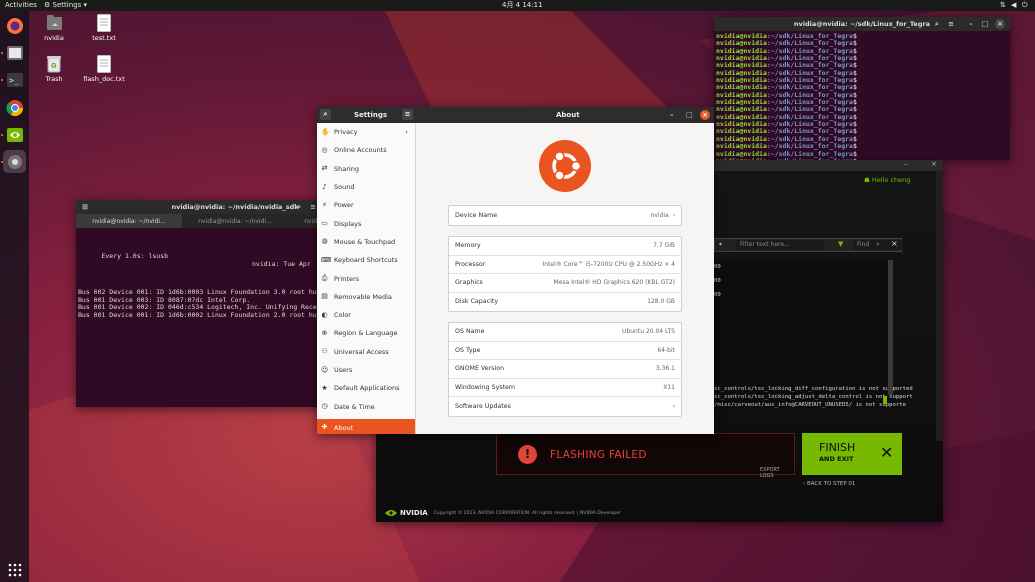 Image resolution: width=1035 pixels, height=582 pixels. Describe the element at coordinates (366, 352) in the screenshot. I see `sidebar-item-universal-access: ⚇ Universal Access` at that location.